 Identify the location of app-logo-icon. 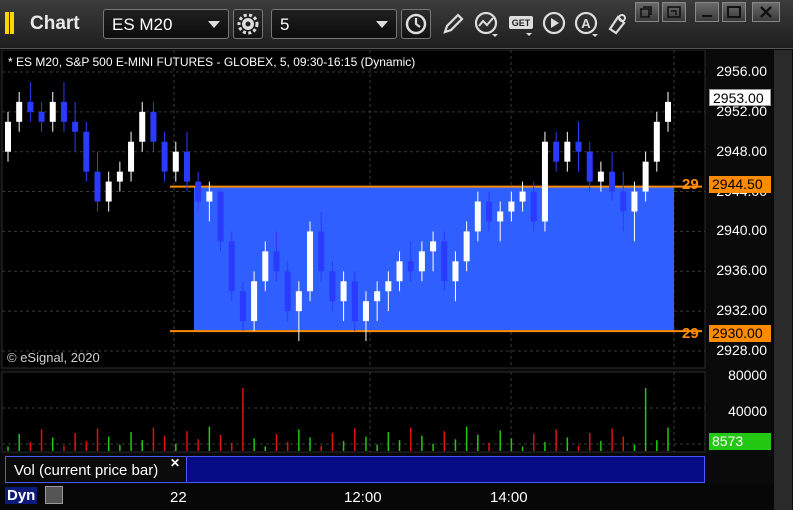
(9, 23).